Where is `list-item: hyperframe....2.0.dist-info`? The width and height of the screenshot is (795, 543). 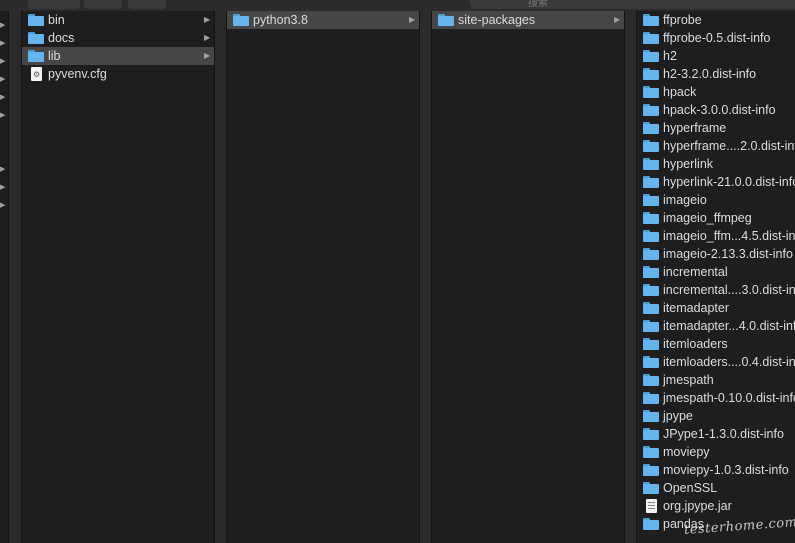 list-item: hyperframe....2.0.dist-info is located at coordinates (716, 146).